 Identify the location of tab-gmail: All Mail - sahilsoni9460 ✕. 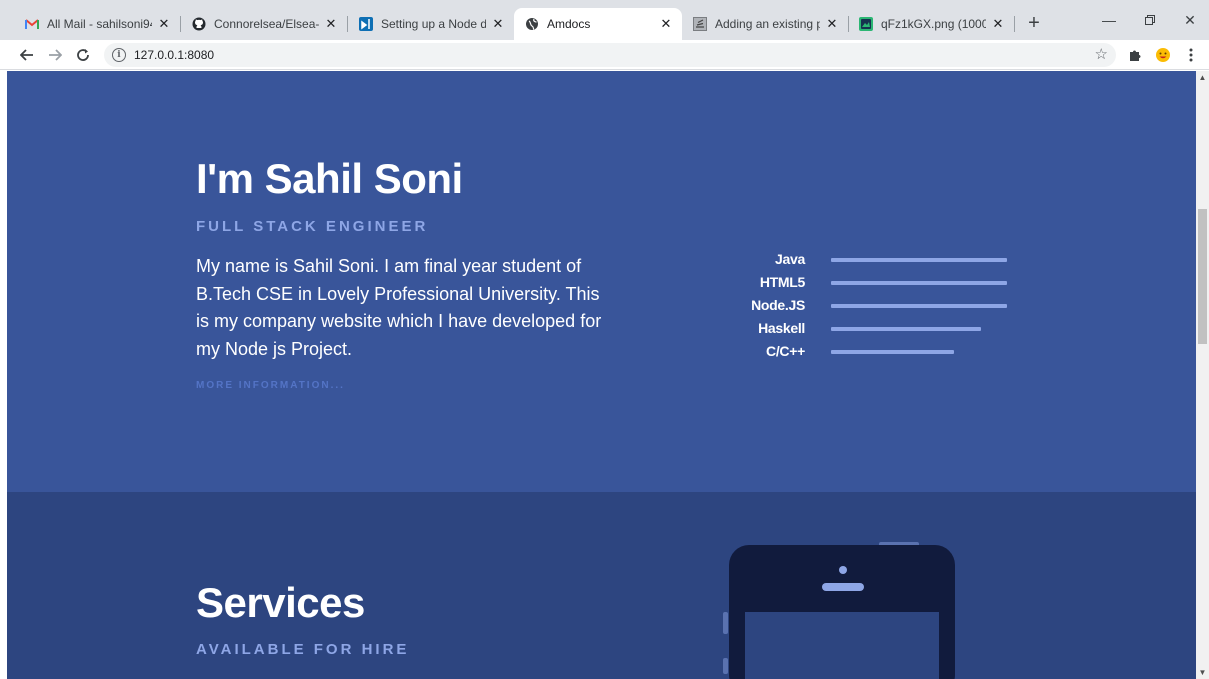
(97, 24).